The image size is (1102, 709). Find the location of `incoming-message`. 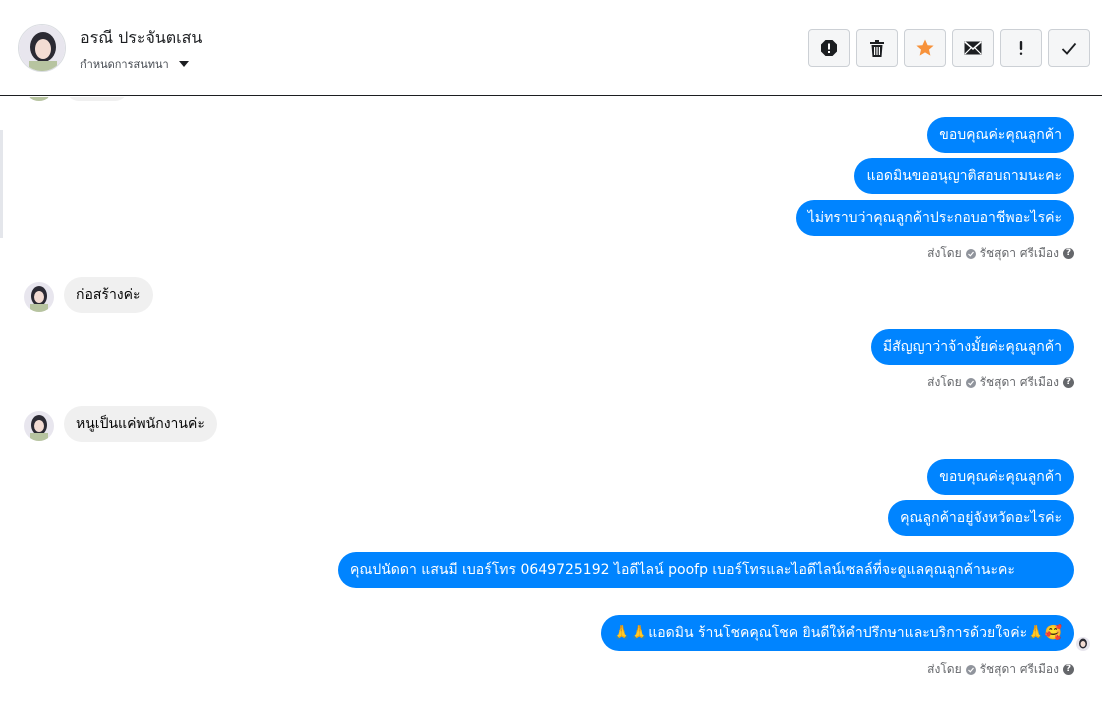

incoming-message is located at coordinates (97, 99).